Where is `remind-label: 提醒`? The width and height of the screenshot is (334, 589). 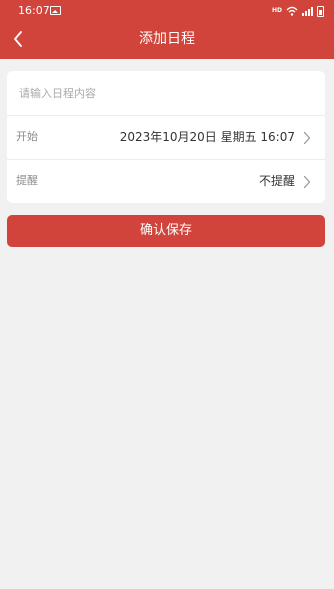 remind-label: 提醒 is located at coordinates (27, 180).